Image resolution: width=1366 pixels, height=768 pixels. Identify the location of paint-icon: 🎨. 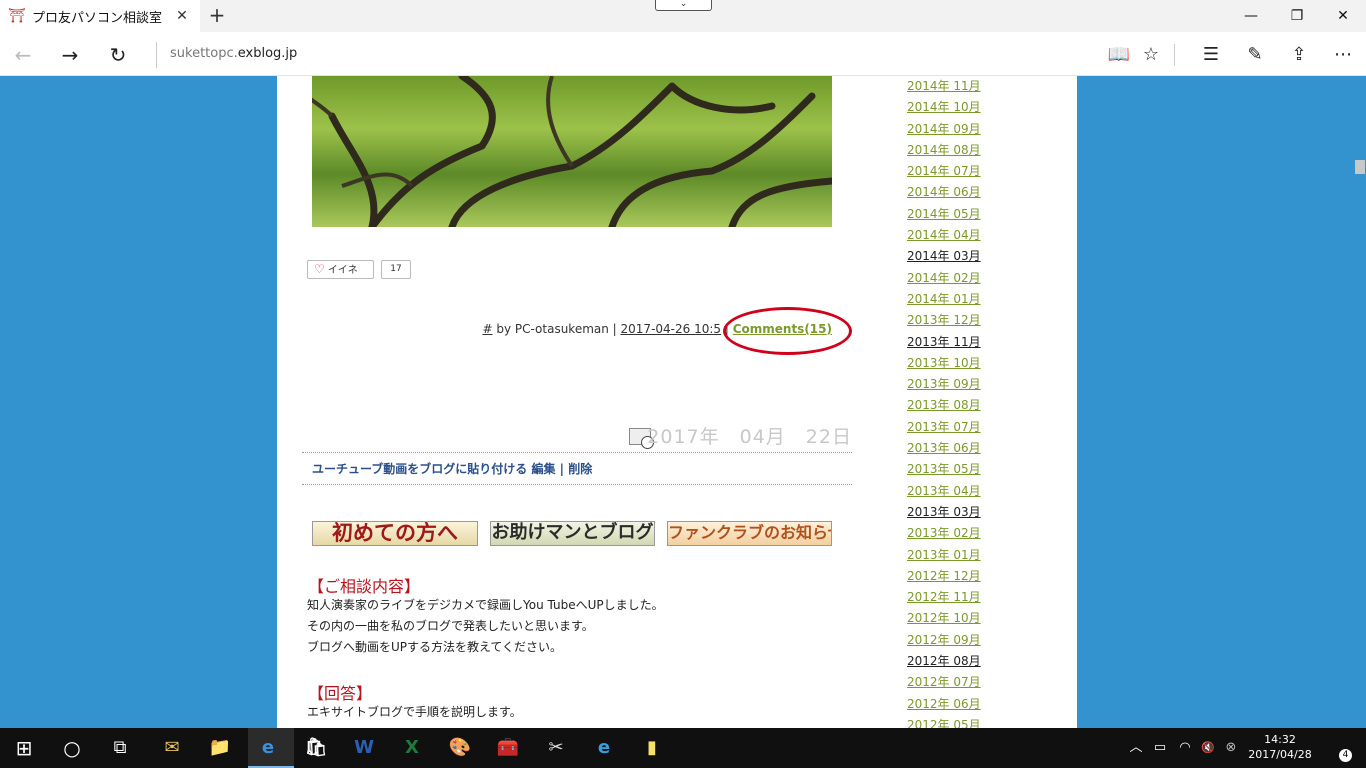
(460, 748).